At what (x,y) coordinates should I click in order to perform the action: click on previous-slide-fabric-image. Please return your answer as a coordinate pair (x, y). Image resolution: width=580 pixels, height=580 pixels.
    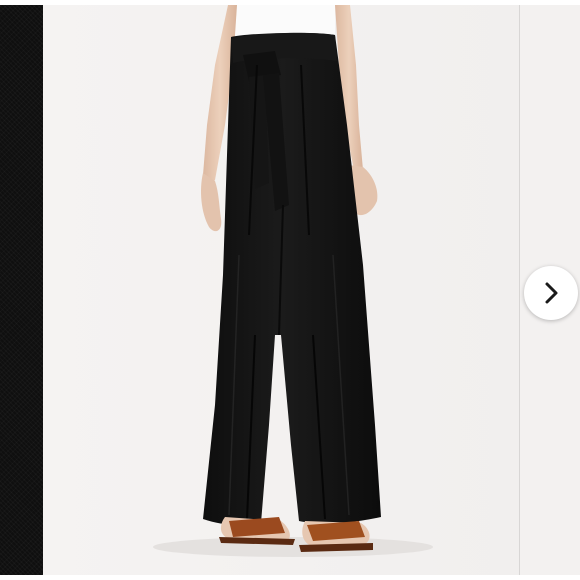
    Looking at the image, I should click on (21, 290).